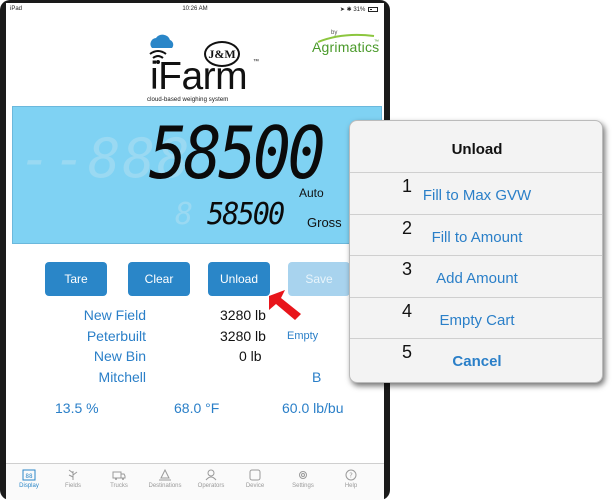  I want to click on operator-code: B, so click(317, 377).